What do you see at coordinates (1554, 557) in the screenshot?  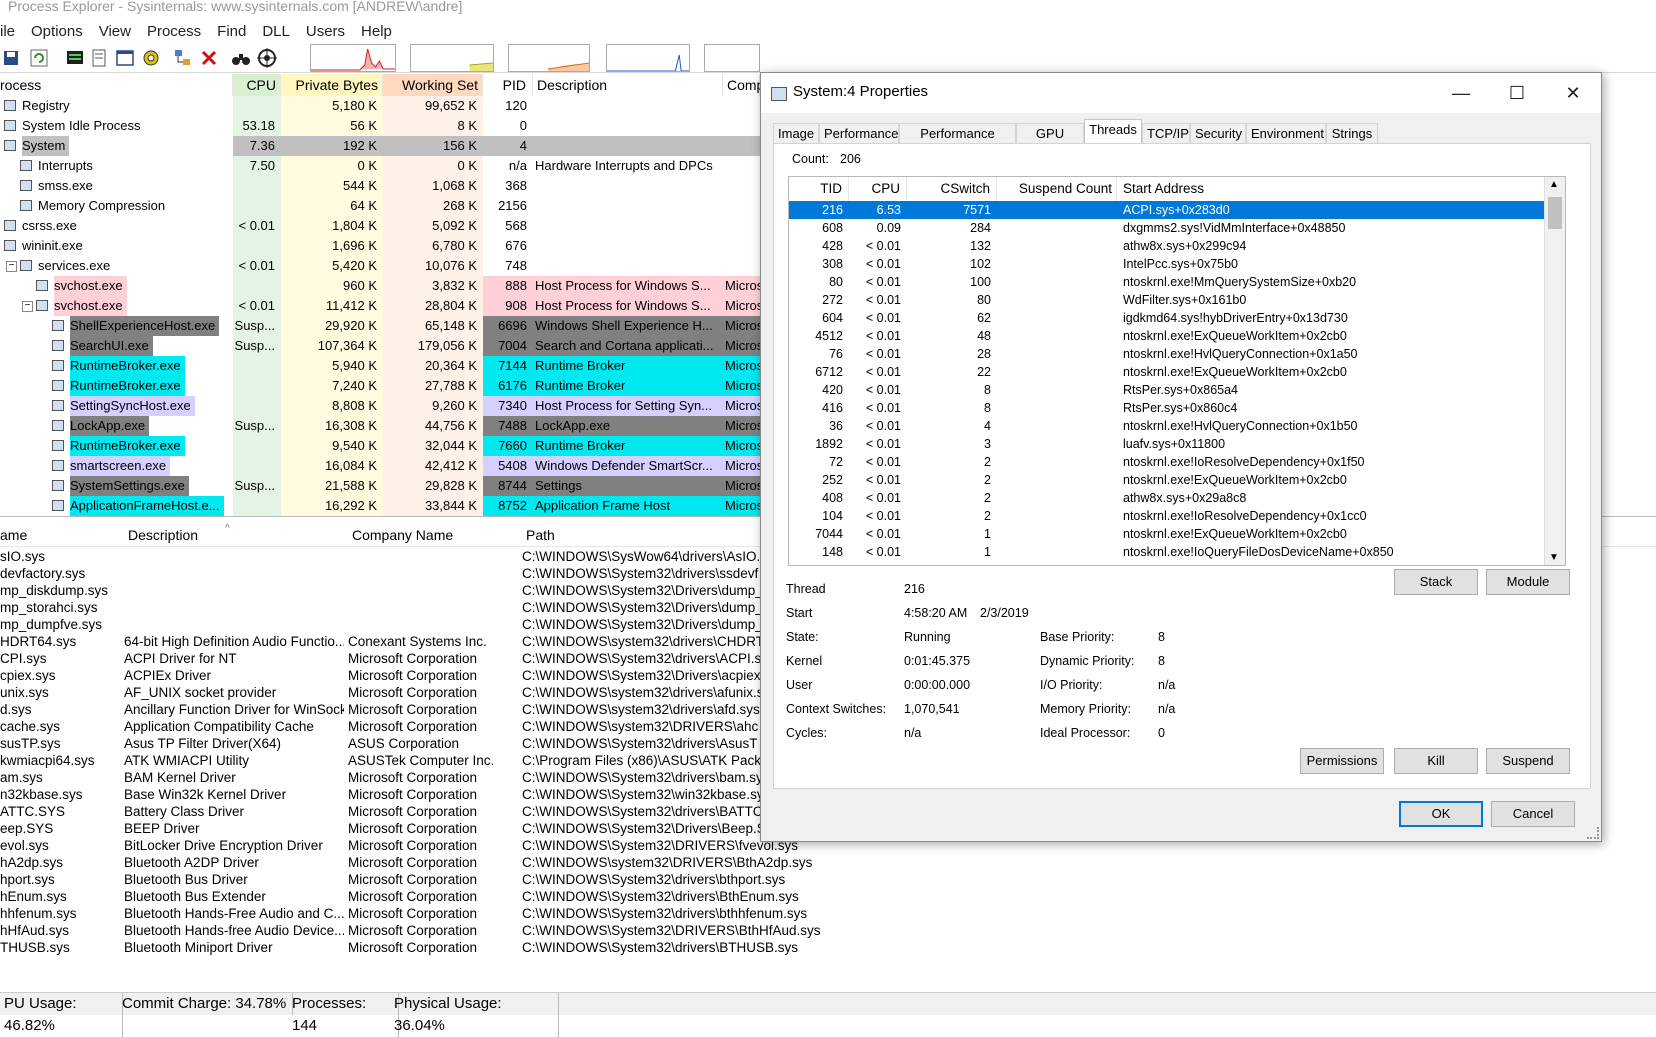 I see `scroll-down-icon: ▼` at bounding box center [1554, 557].